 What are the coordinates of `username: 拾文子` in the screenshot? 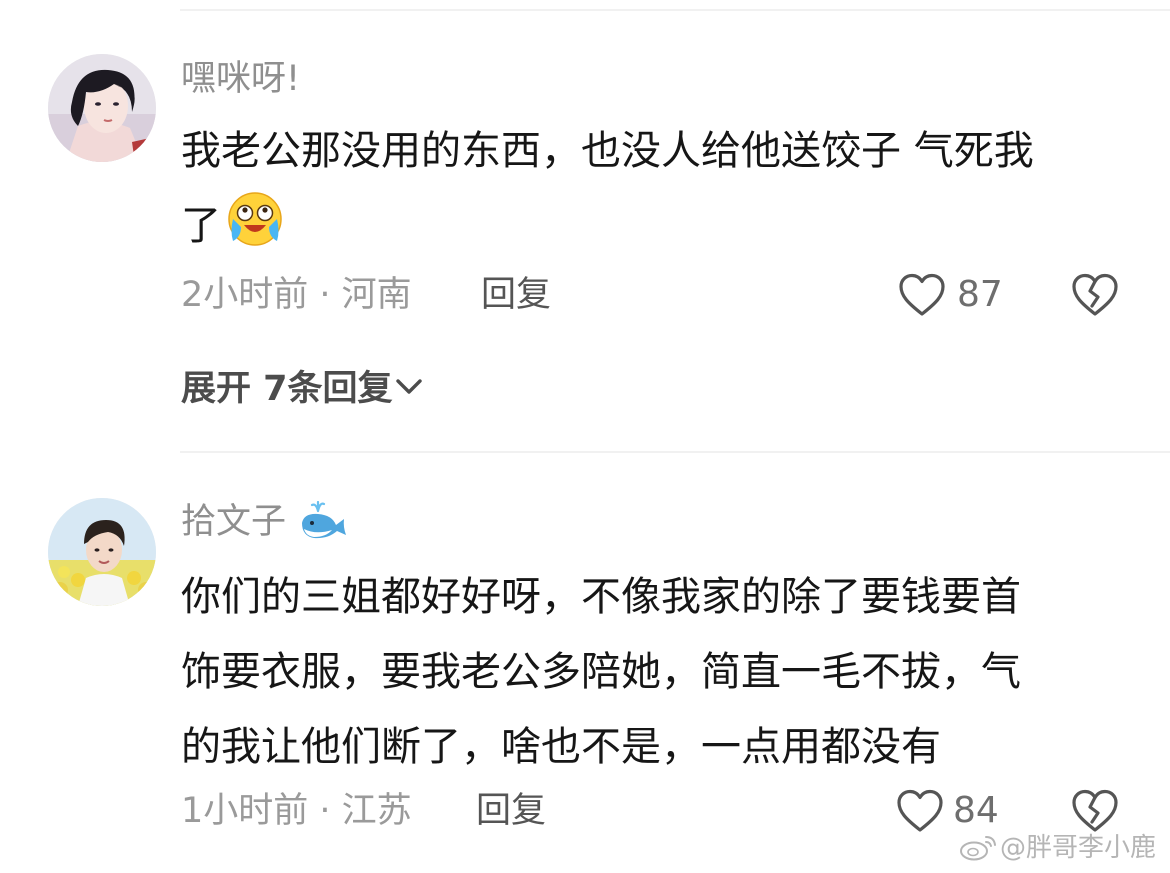 It's located at (233, 522).